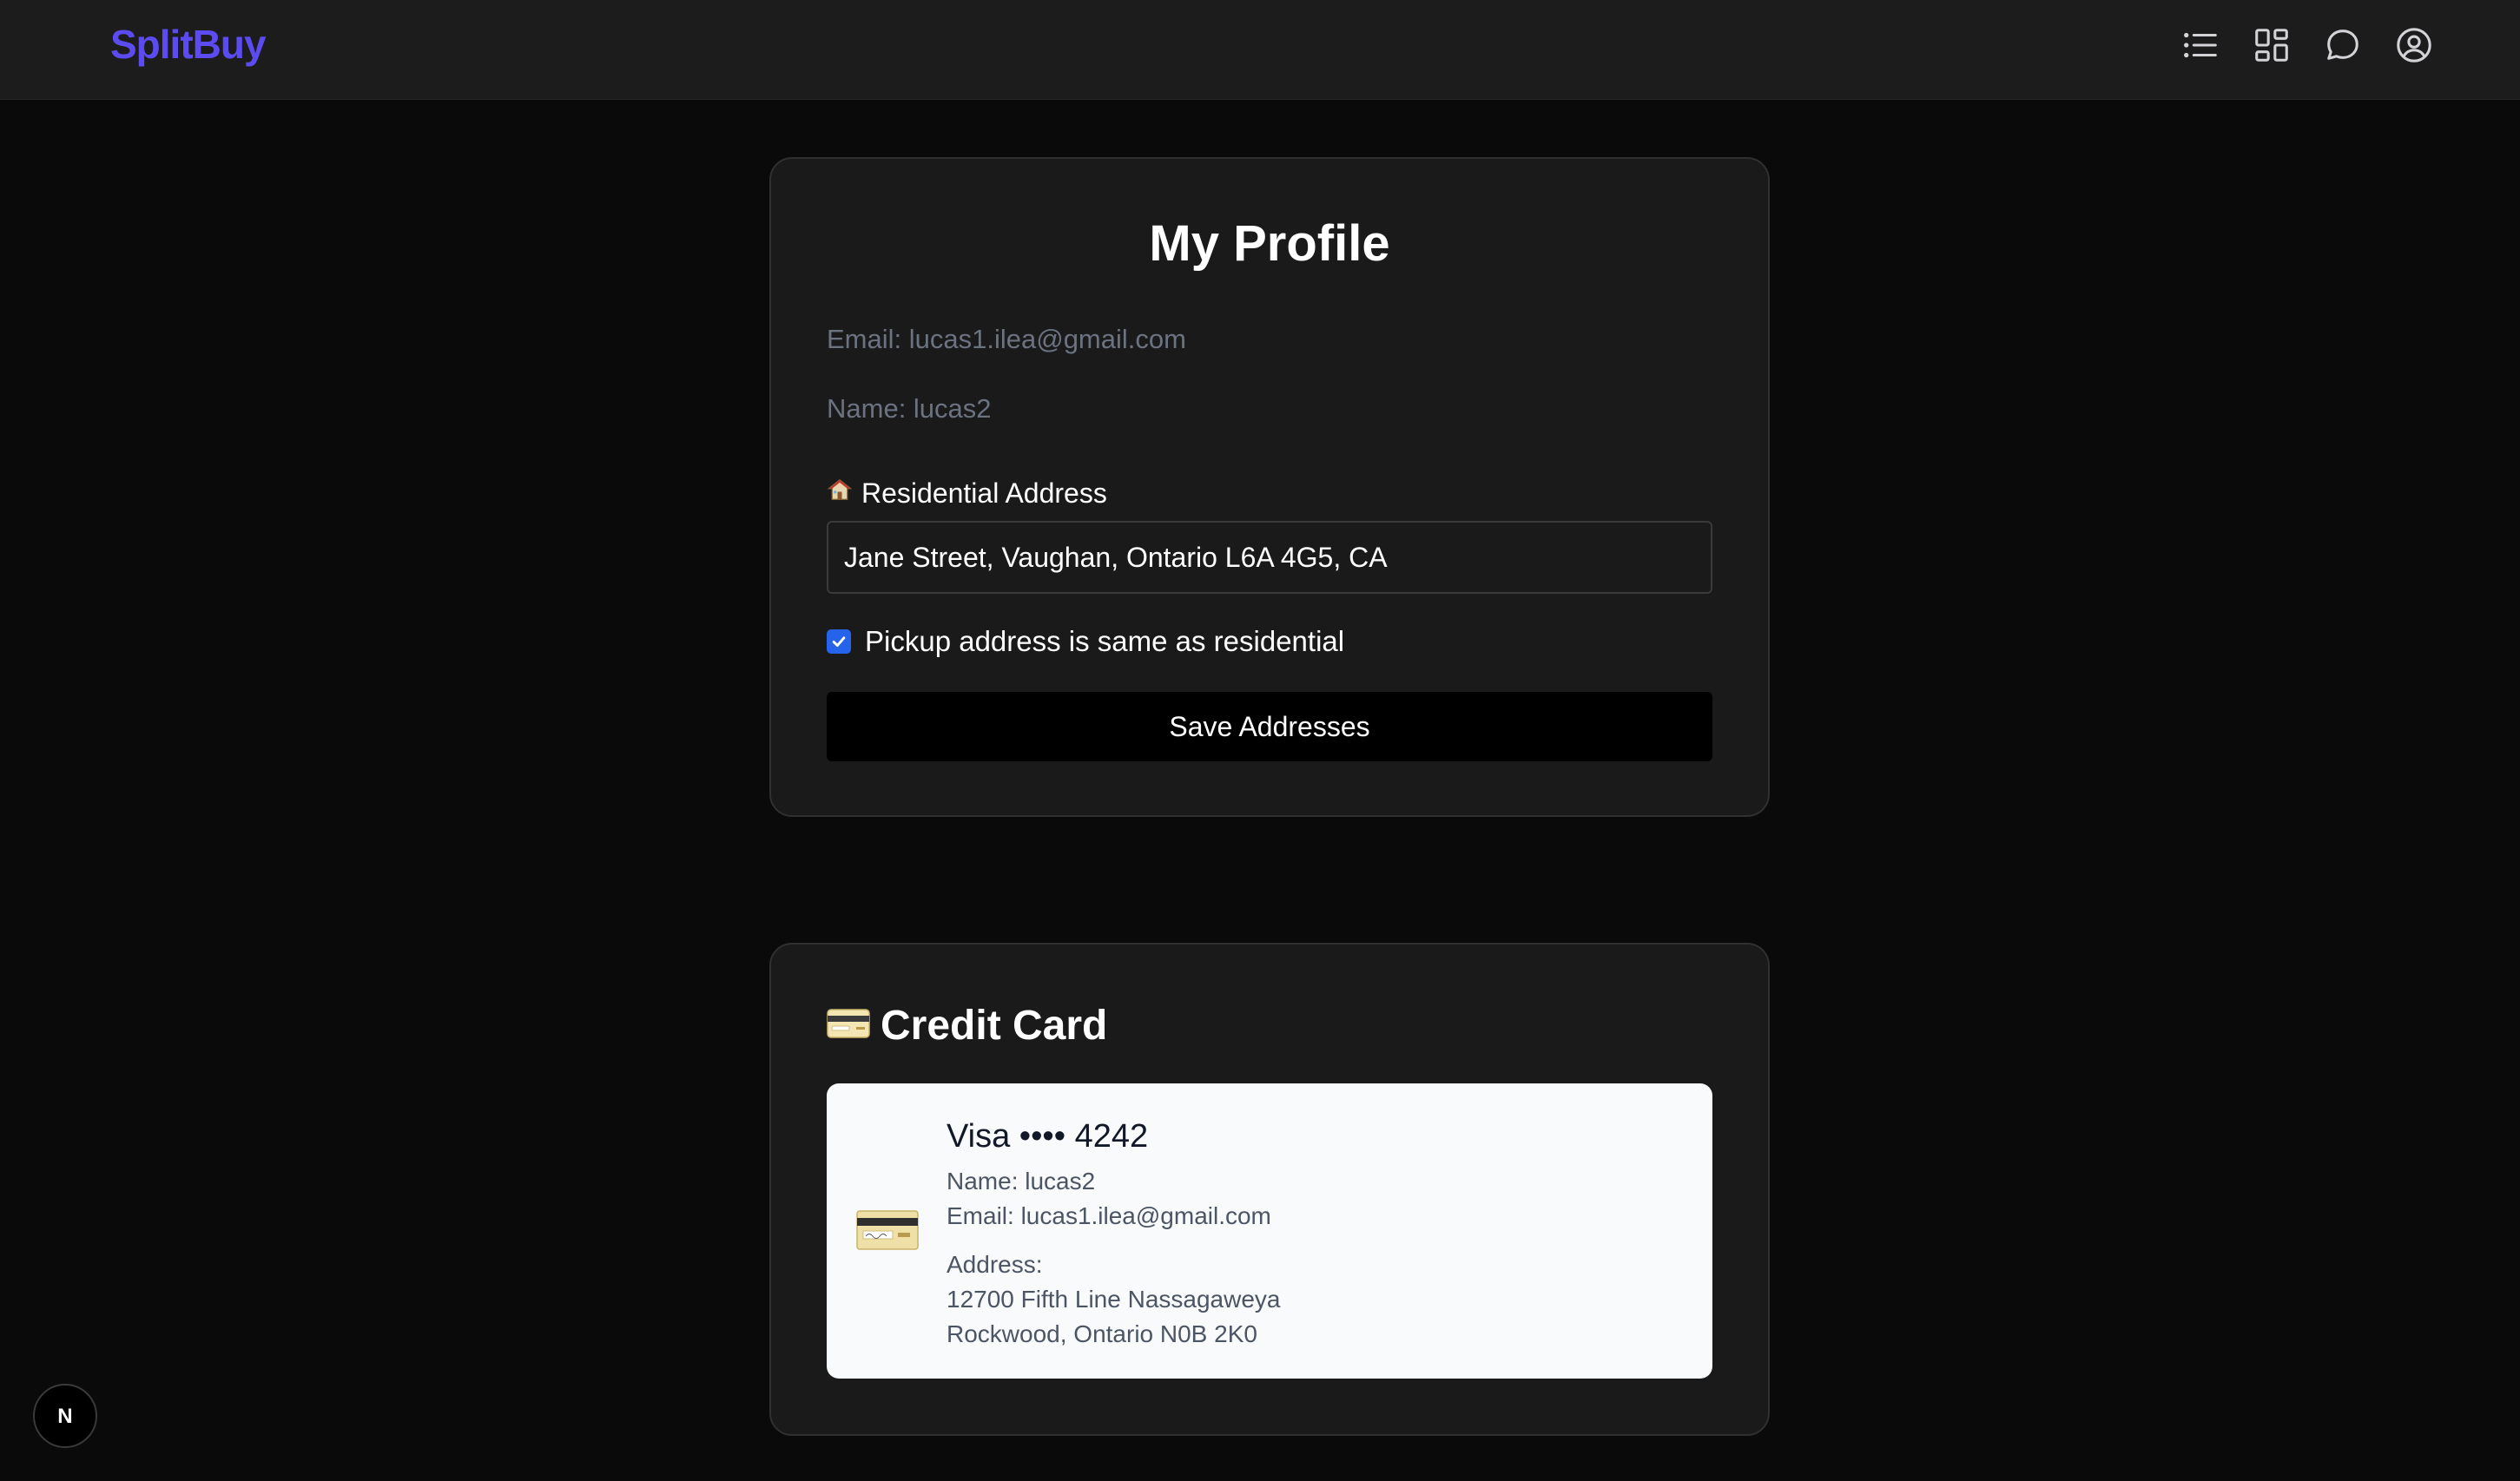 This screenshot has height=1481, width=2520. Describe the element at coordinates (1269, 557) in the screenshot. I see `residential-address-input` at that location.